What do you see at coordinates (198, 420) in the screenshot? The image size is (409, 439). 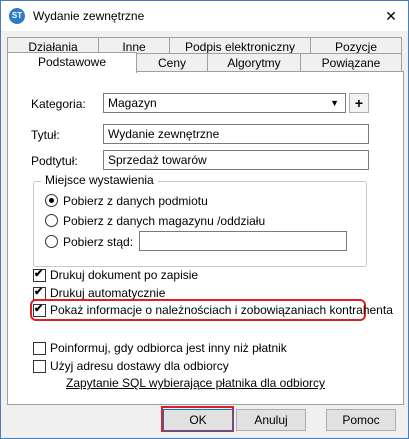 I see `ok-button: OK` at bounding box center [198, 420].